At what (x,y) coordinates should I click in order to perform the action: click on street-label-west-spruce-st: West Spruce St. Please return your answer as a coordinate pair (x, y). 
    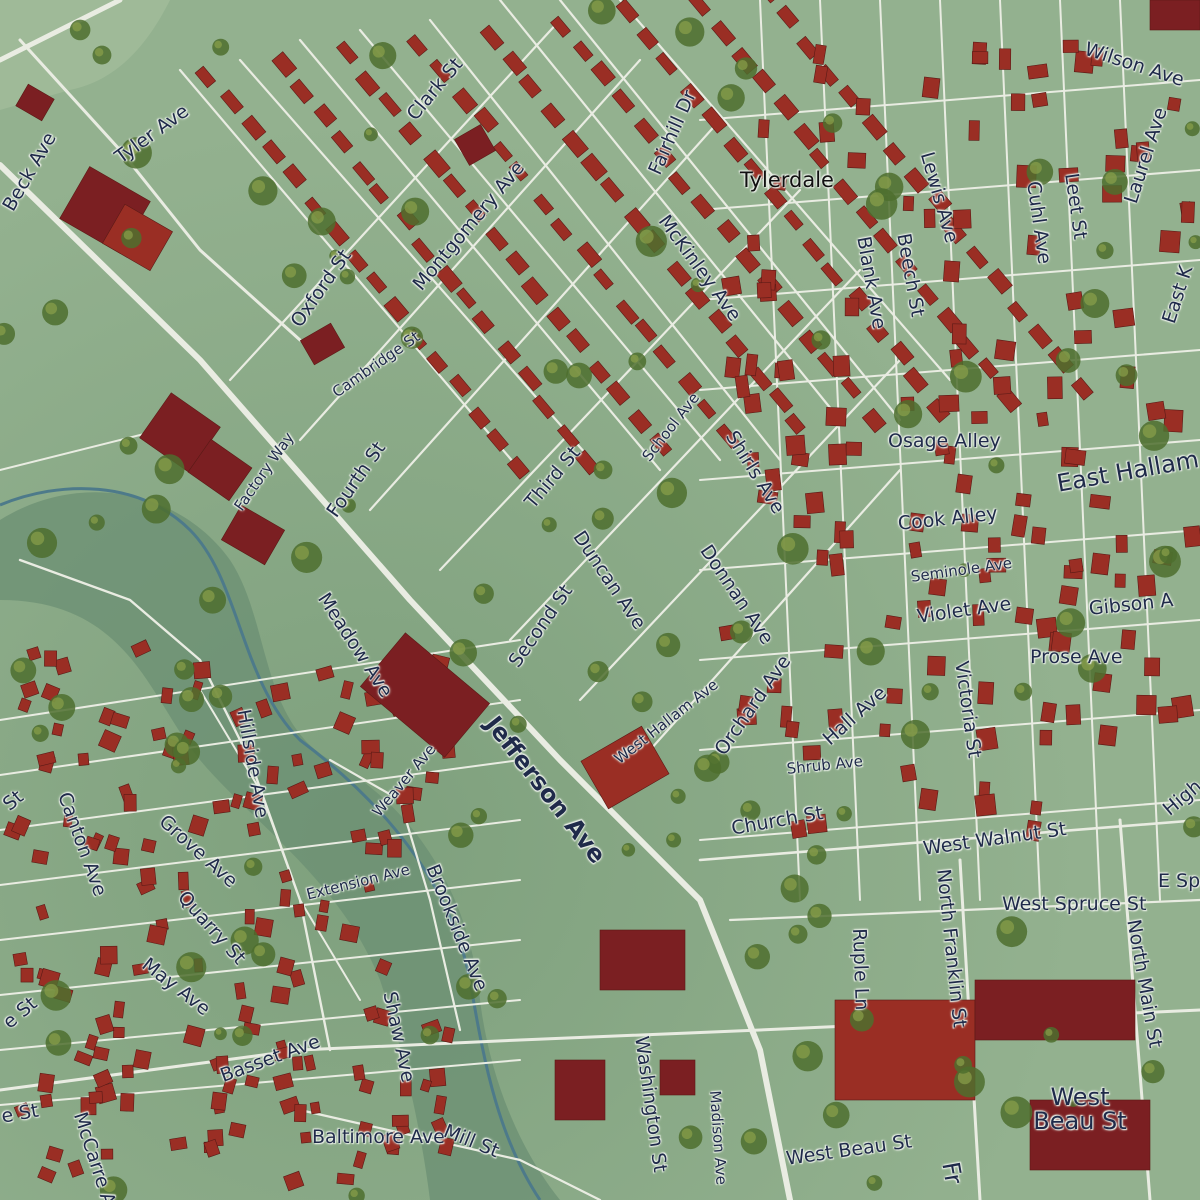
    Looking at the image, I should click on (1074, 904).